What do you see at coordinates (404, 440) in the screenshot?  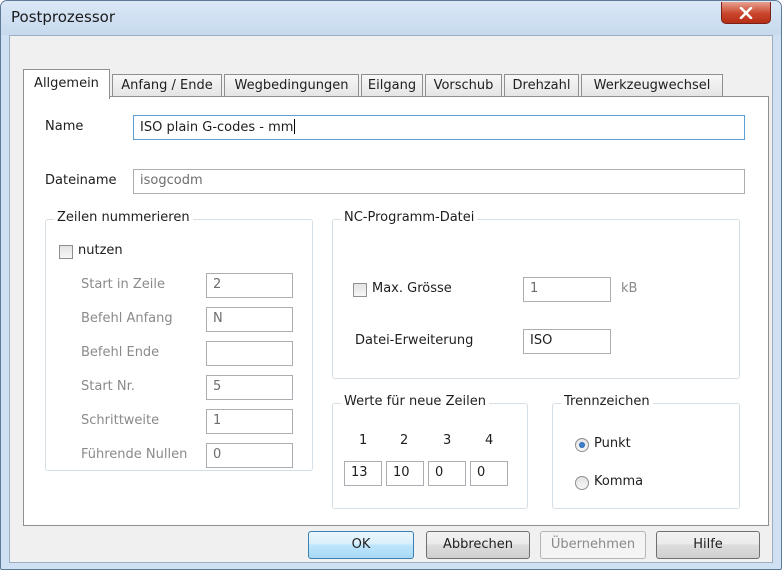 I see `new-line-header-2: 2` at bounding box center [404, 440].